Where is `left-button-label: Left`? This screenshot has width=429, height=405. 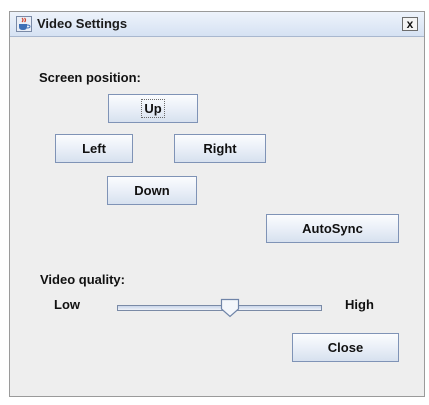
left-button-label: Left is located at coordinates (94, 148).